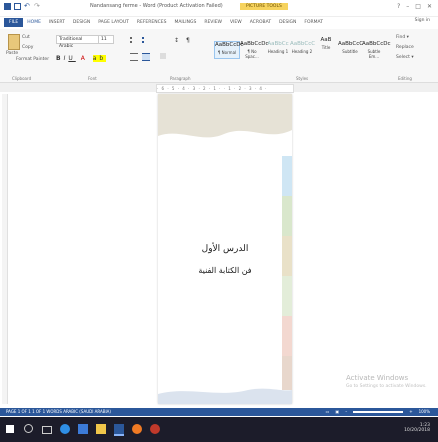  I want to click on tab-insert: INSERT, so click(57, 22).